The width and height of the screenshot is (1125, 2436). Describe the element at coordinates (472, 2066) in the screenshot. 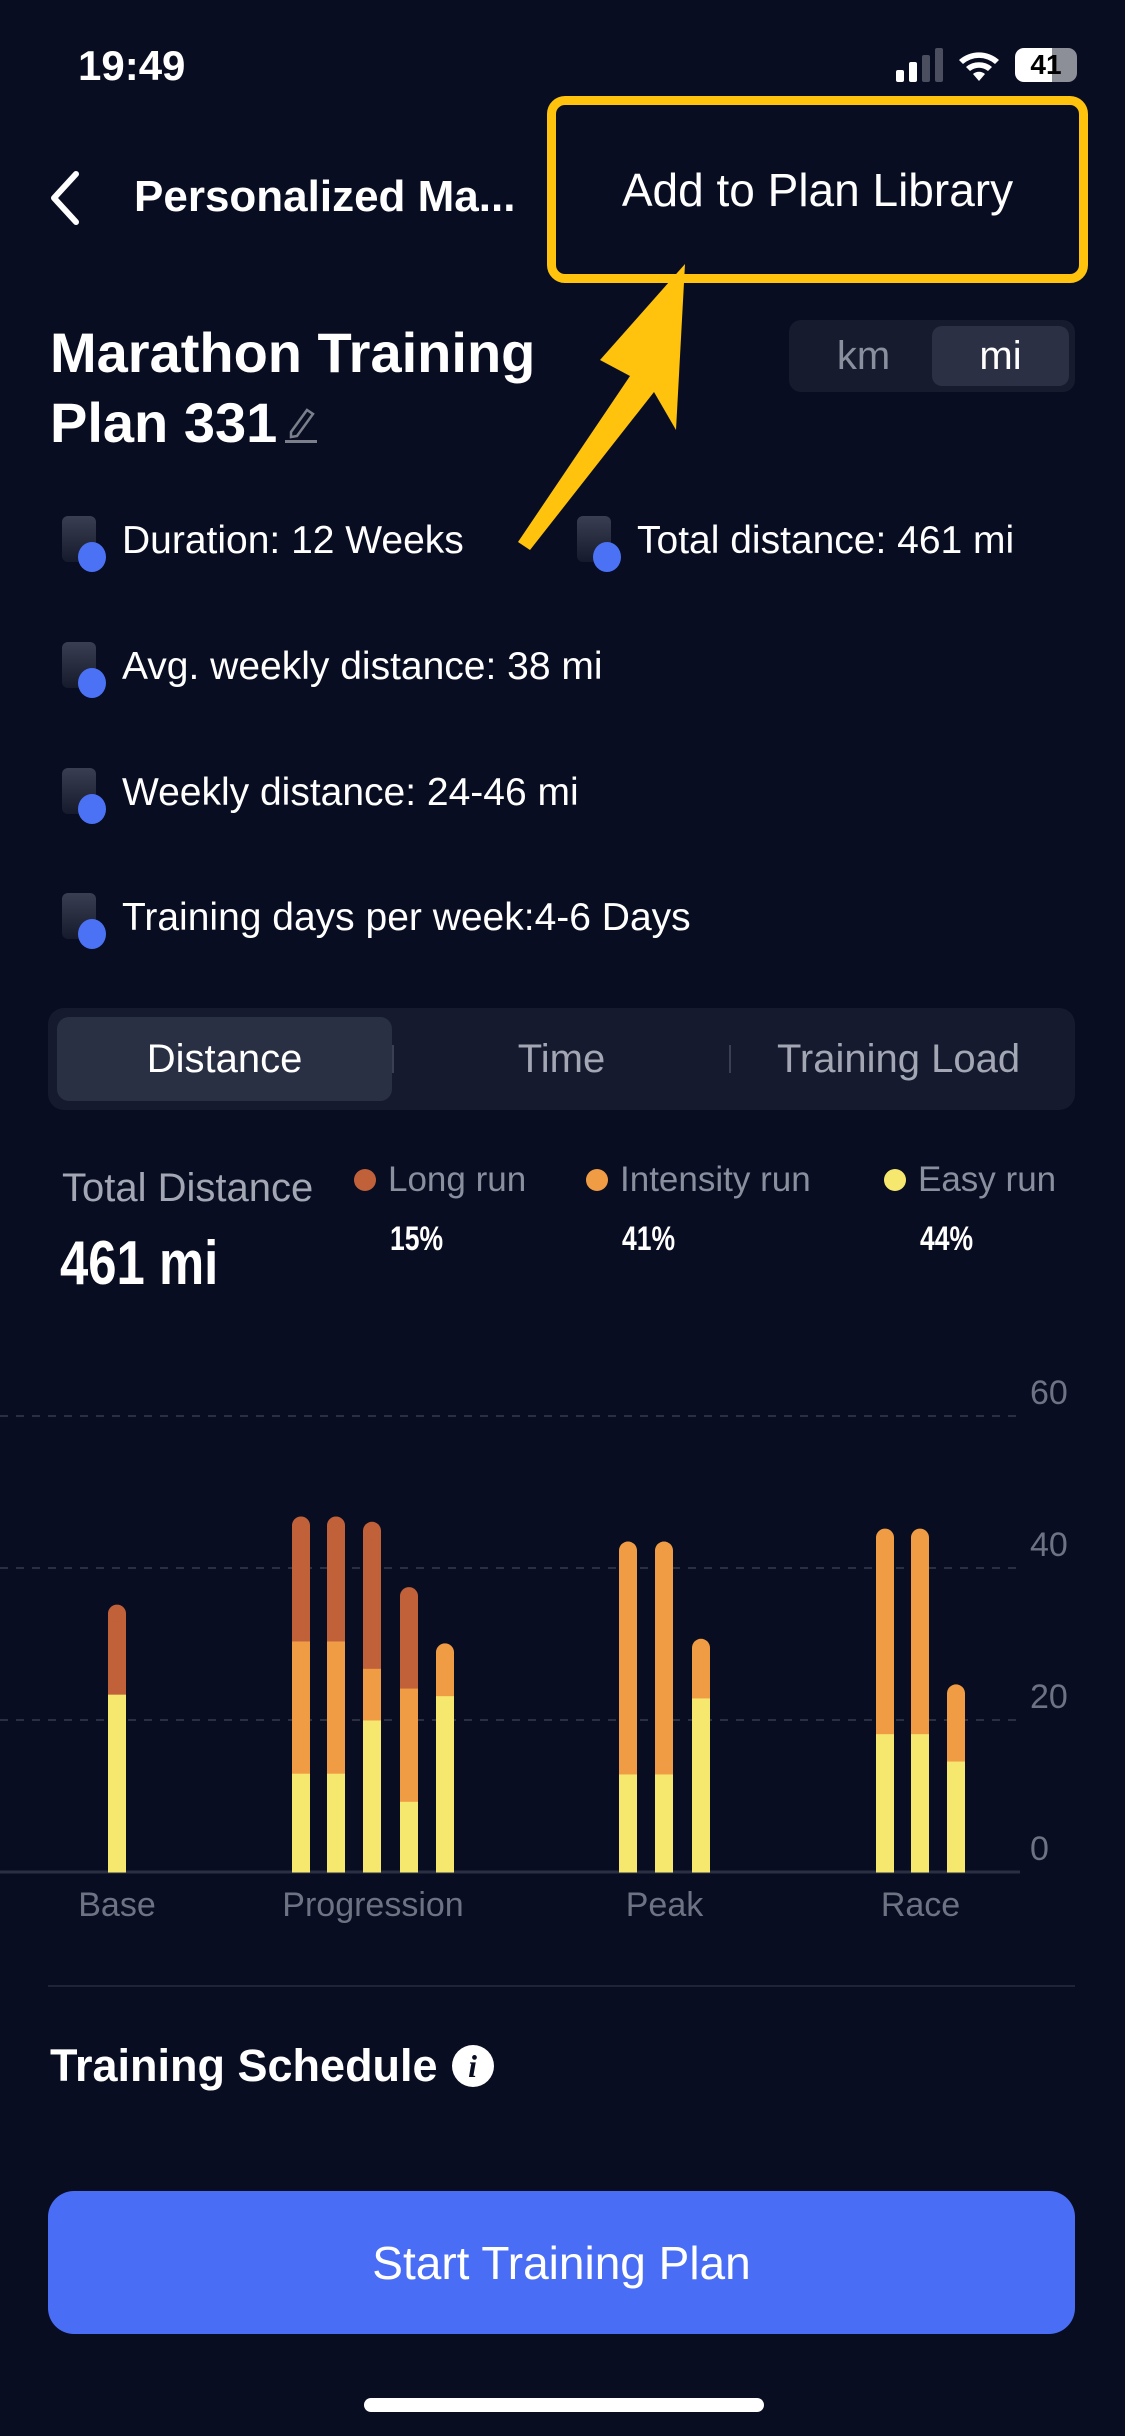

I see `info-icon: i` at that location.